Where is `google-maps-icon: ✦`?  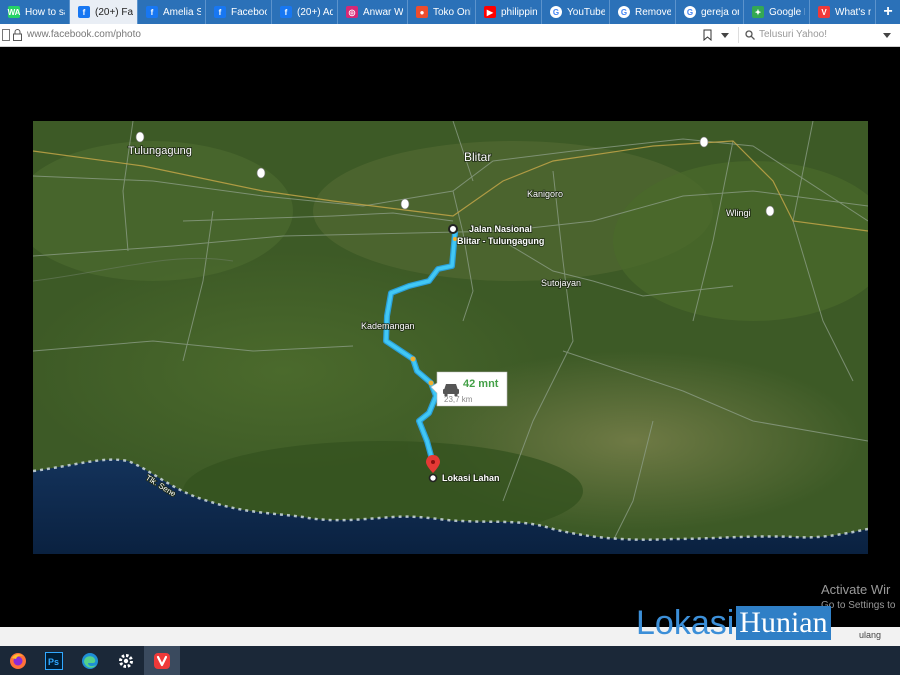
google-maps-icon: ✦ is located at coordinates (758, 12).